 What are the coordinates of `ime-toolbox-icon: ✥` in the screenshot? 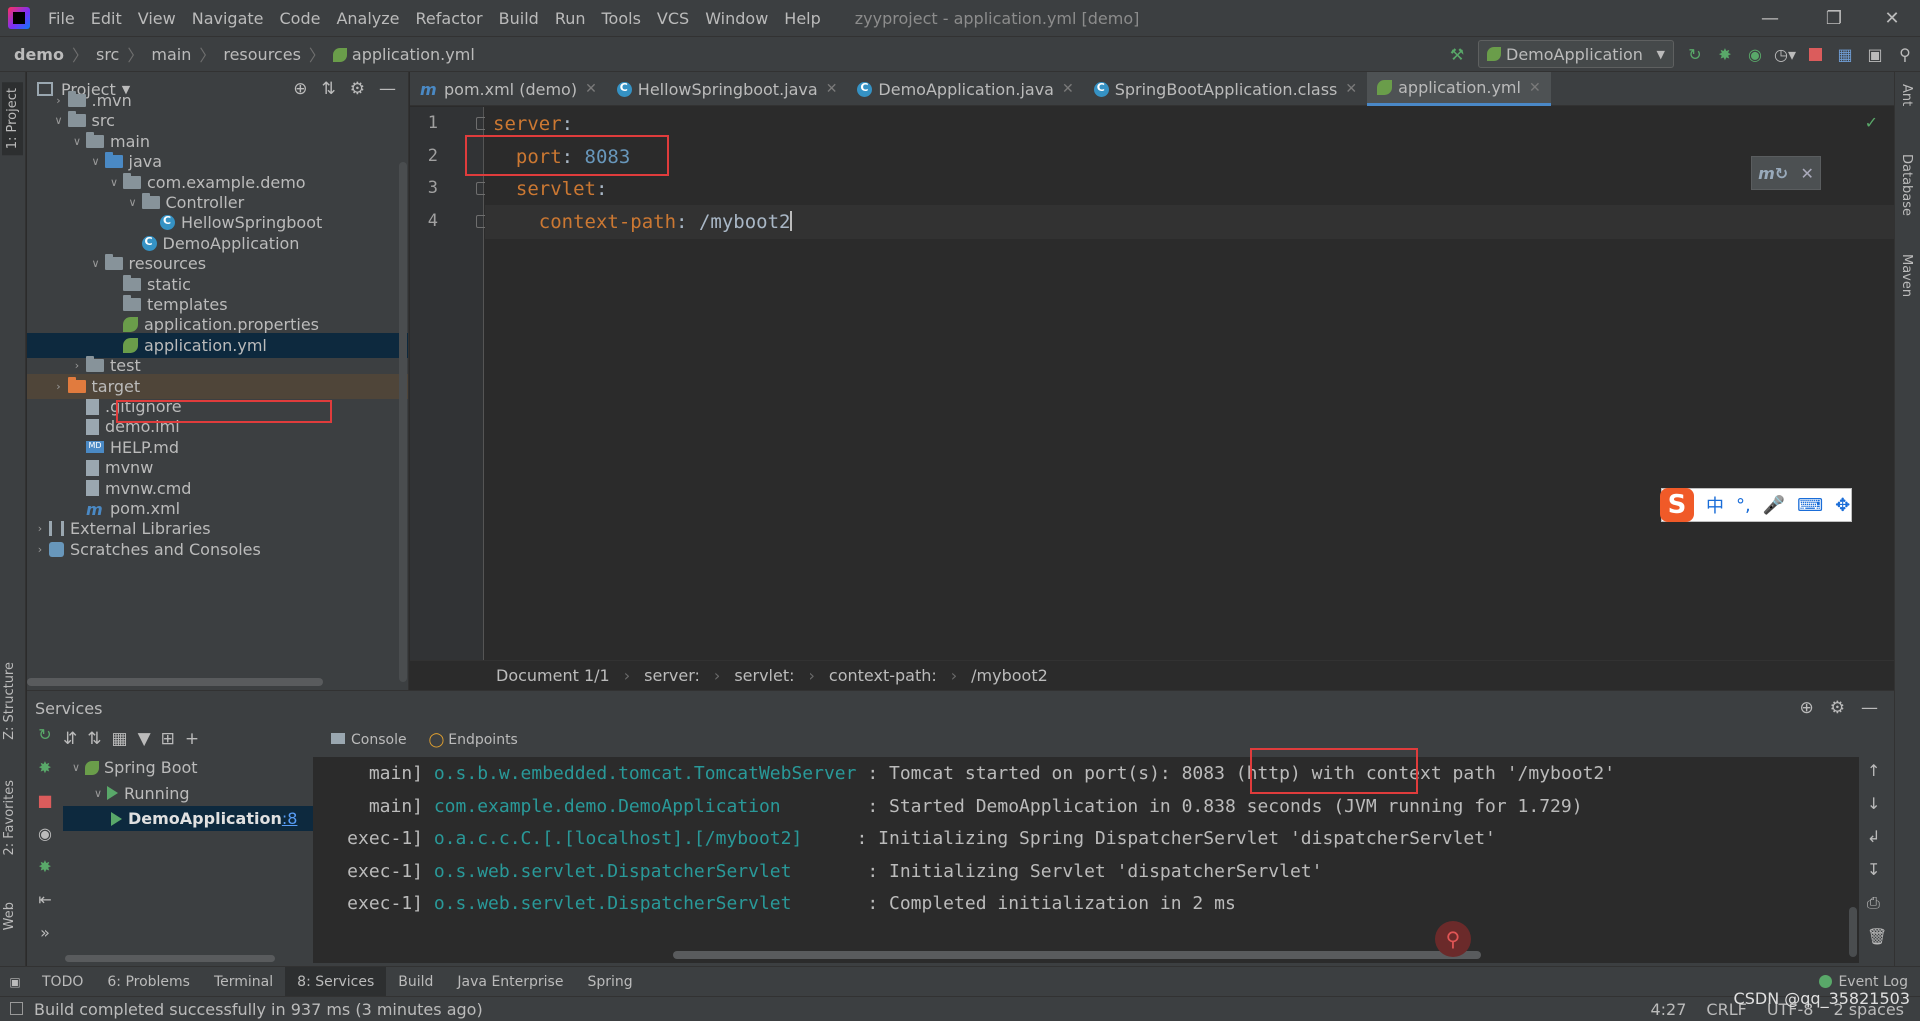 It's located at (1842, 505).